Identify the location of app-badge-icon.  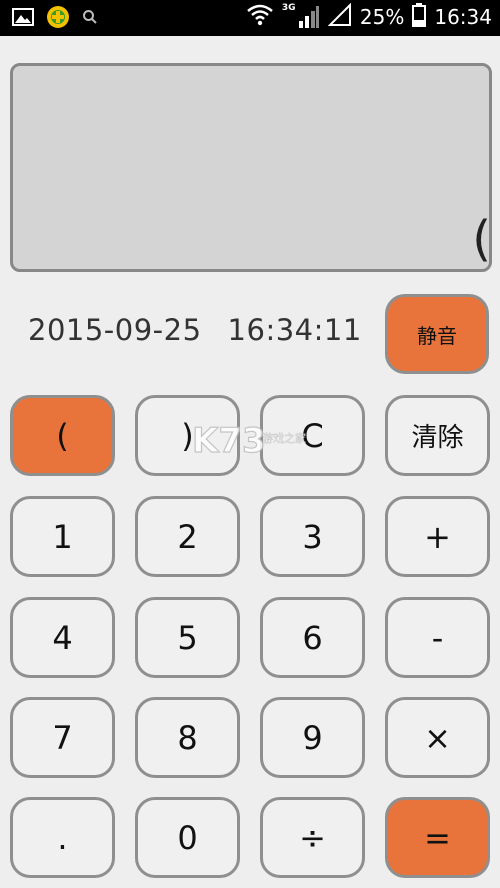
(58, 19).